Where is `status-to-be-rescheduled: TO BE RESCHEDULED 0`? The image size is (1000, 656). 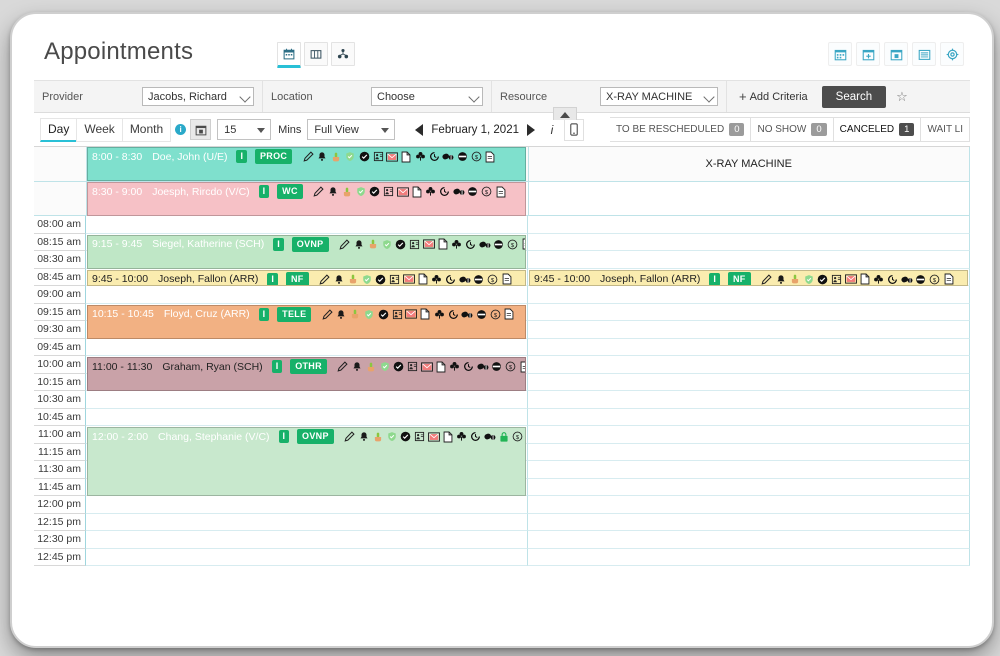 status-to-be-rescheduled: TO BE RESCHEDULED 0 is located at coordinates (681, 129).